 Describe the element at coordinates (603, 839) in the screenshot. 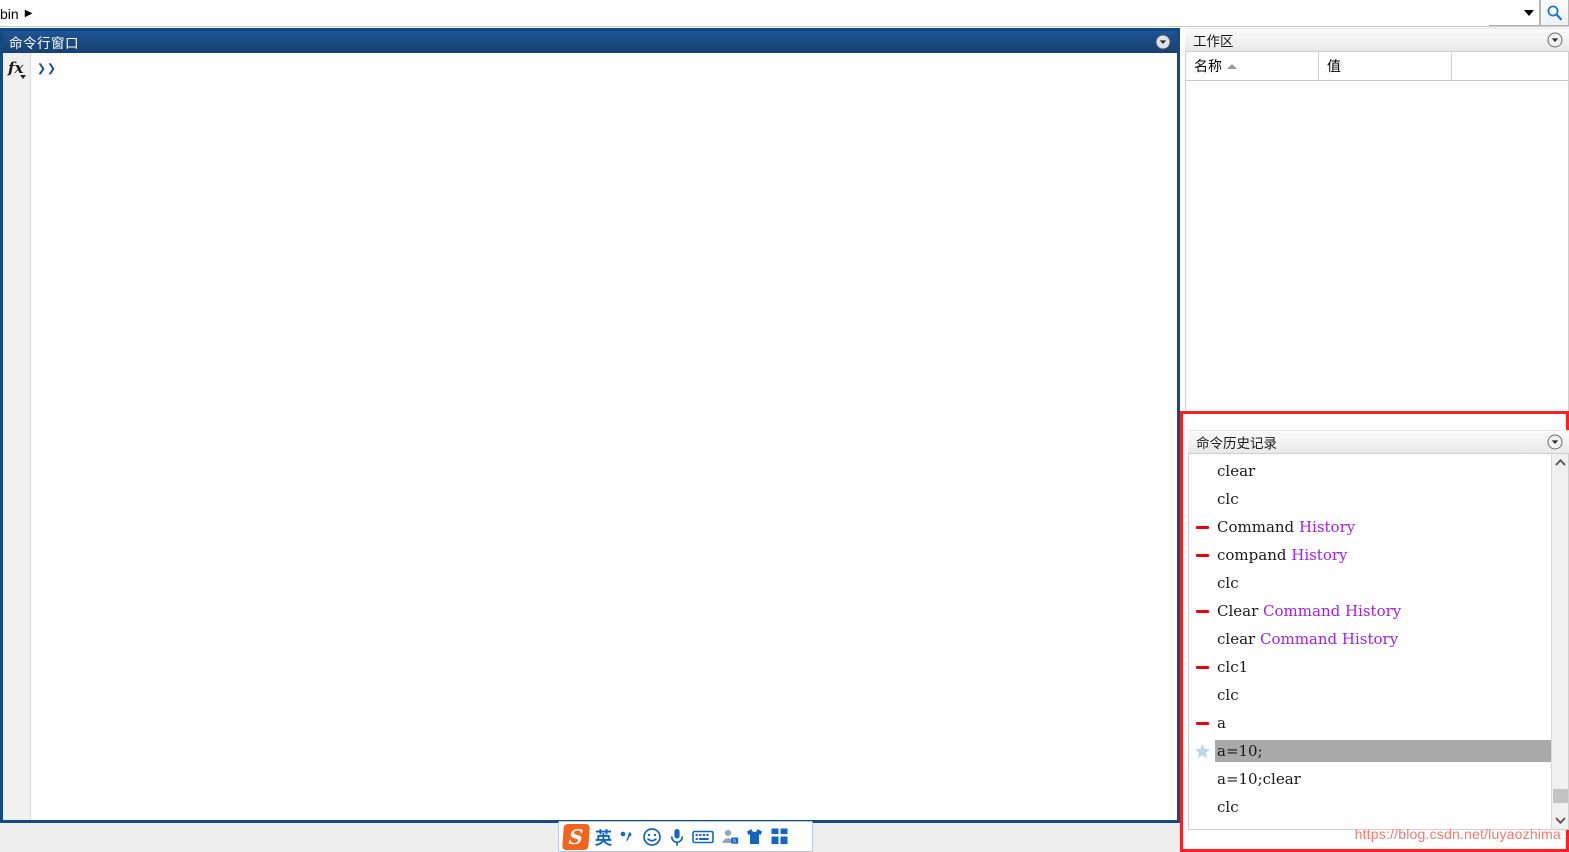

I see `input-mode-label: 英` at that location.